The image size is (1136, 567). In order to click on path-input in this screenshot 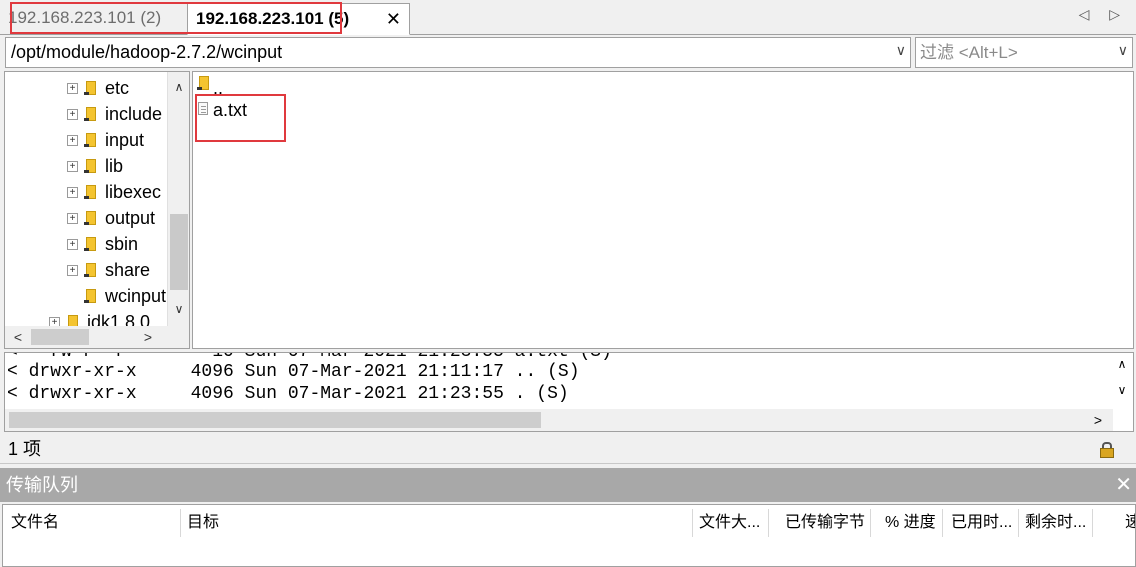, I will do `click(441, 52)`.